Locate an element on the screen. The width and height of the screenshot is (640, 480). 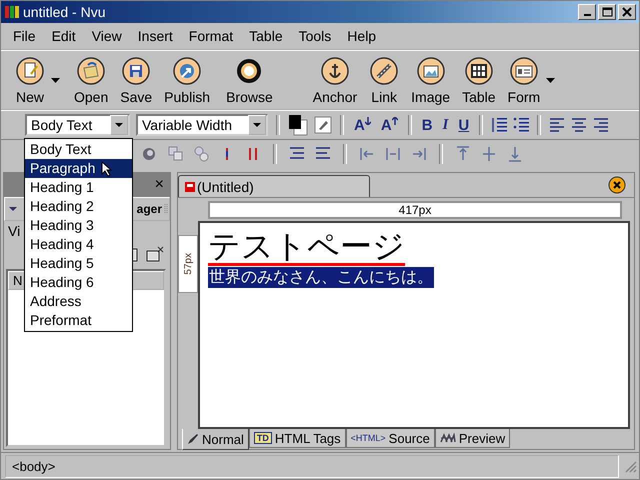
close-button: × is located at coordinates (159, 185).